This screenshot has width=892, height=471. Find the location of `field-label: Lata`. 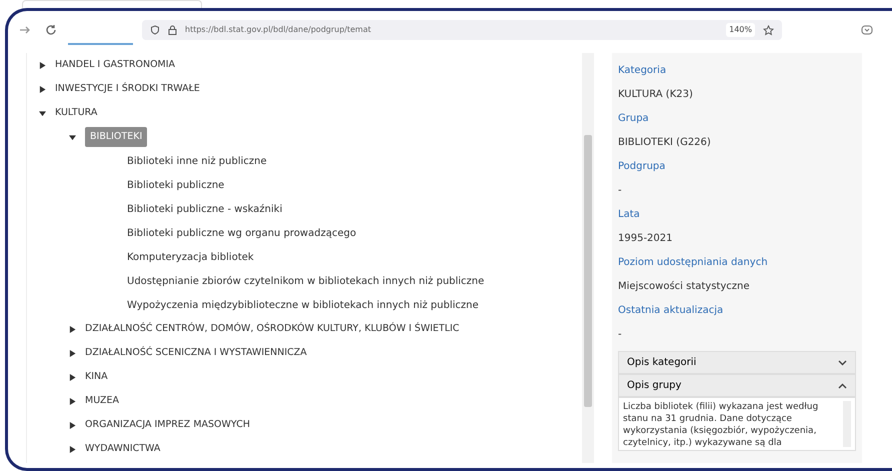

field-label: Lata is located at coordinates (629, 215).